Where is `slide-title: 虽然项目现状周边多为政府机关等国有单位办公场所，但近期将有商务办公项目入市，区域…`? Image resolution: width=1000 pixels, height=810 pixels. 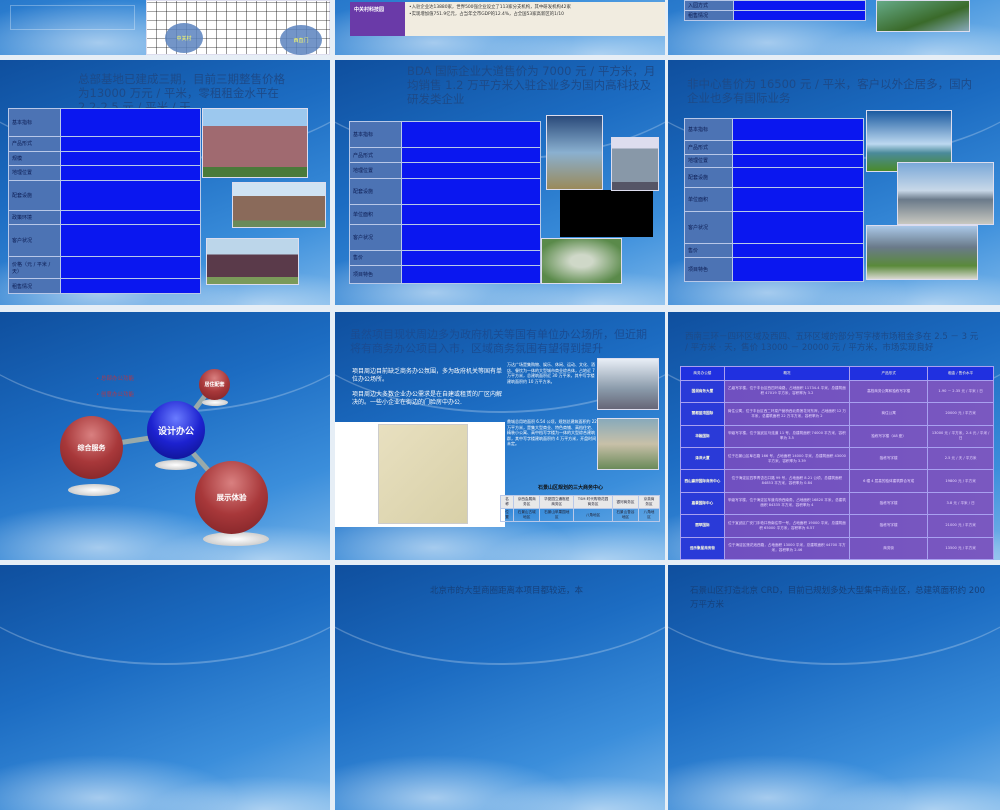
slide-title: 虽然项目现状周边多为政府机关等国有单位办公场所，但近期将有商务办公项目入市，区域… is located at coordinates (498, 341).